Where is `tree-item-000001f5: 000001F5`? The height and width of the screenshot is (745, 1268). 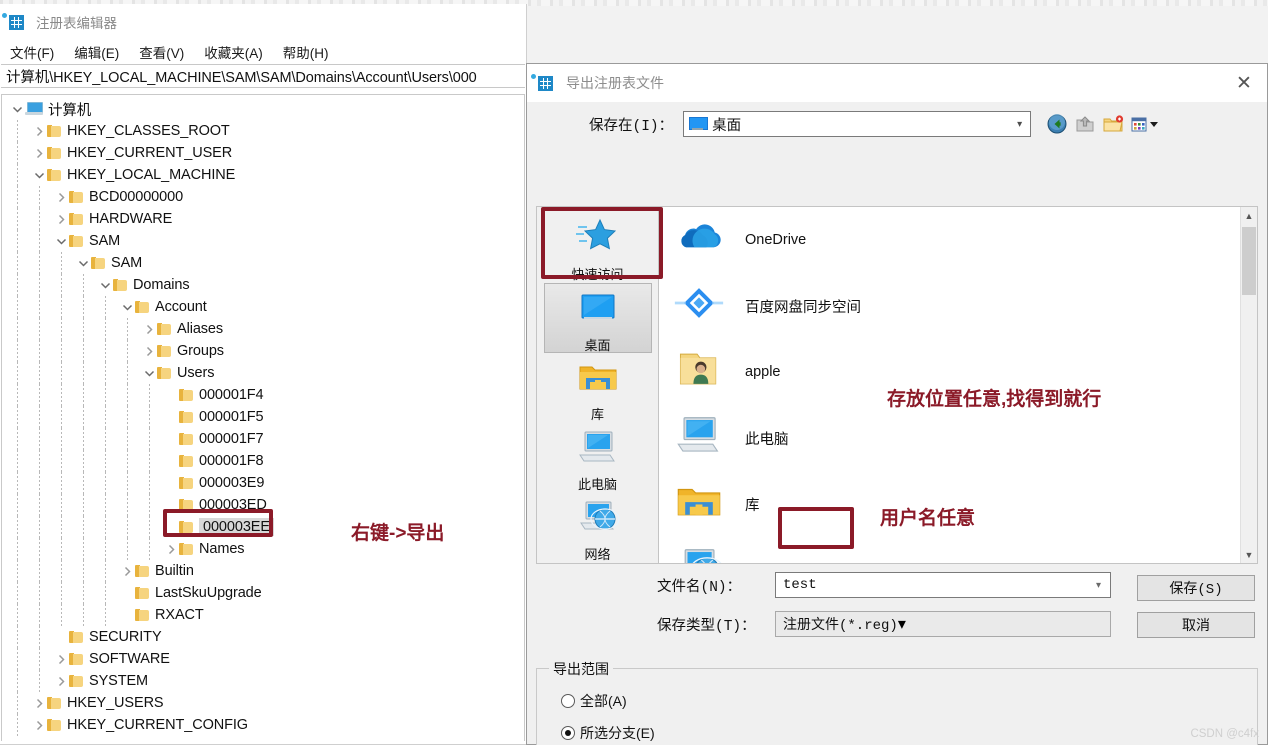 tree-item-000001f5: 000001F5 is located at coordinates (263, 417).